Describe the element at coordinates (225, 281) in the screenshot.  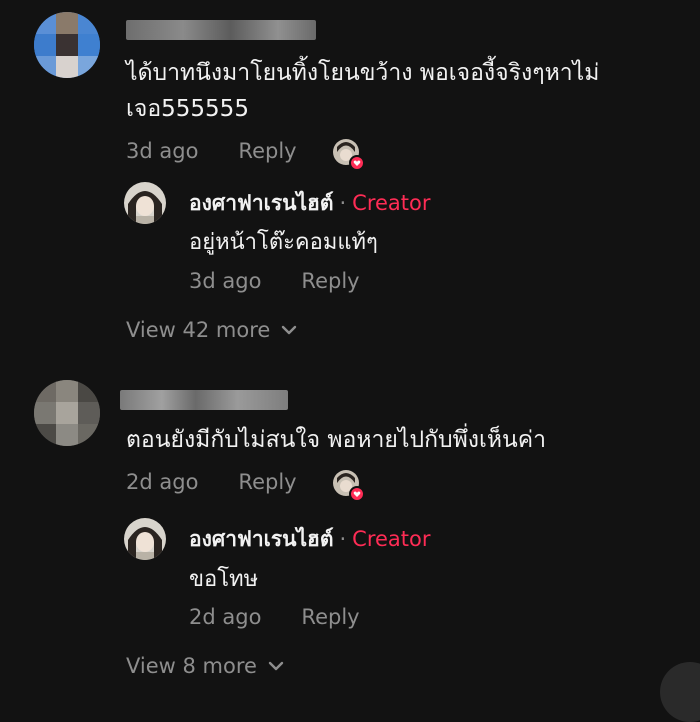
I see `reply-timestamp: 3d ago` at that location.